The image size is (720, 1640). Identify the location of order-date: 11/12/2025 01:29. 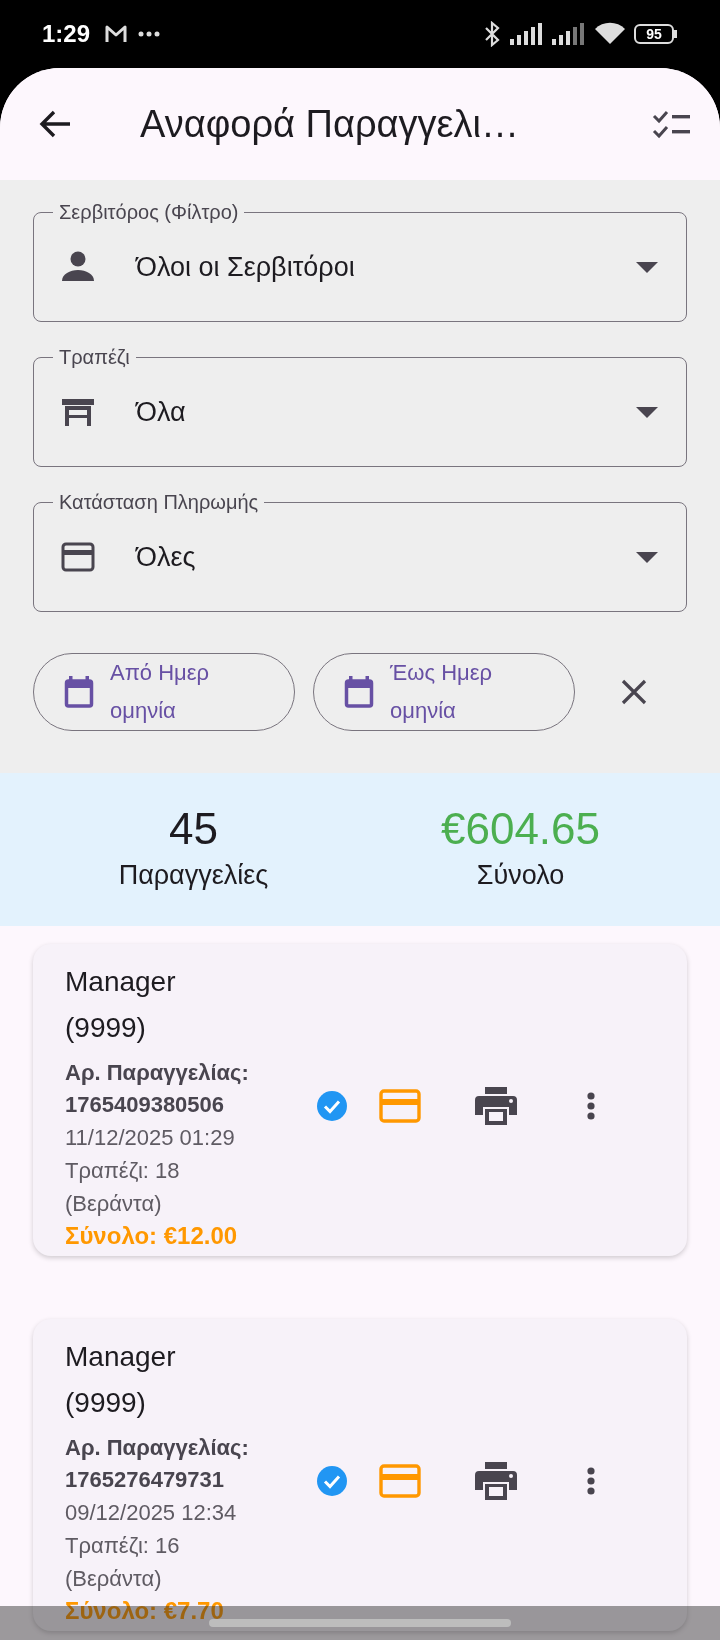
(150, 1138).